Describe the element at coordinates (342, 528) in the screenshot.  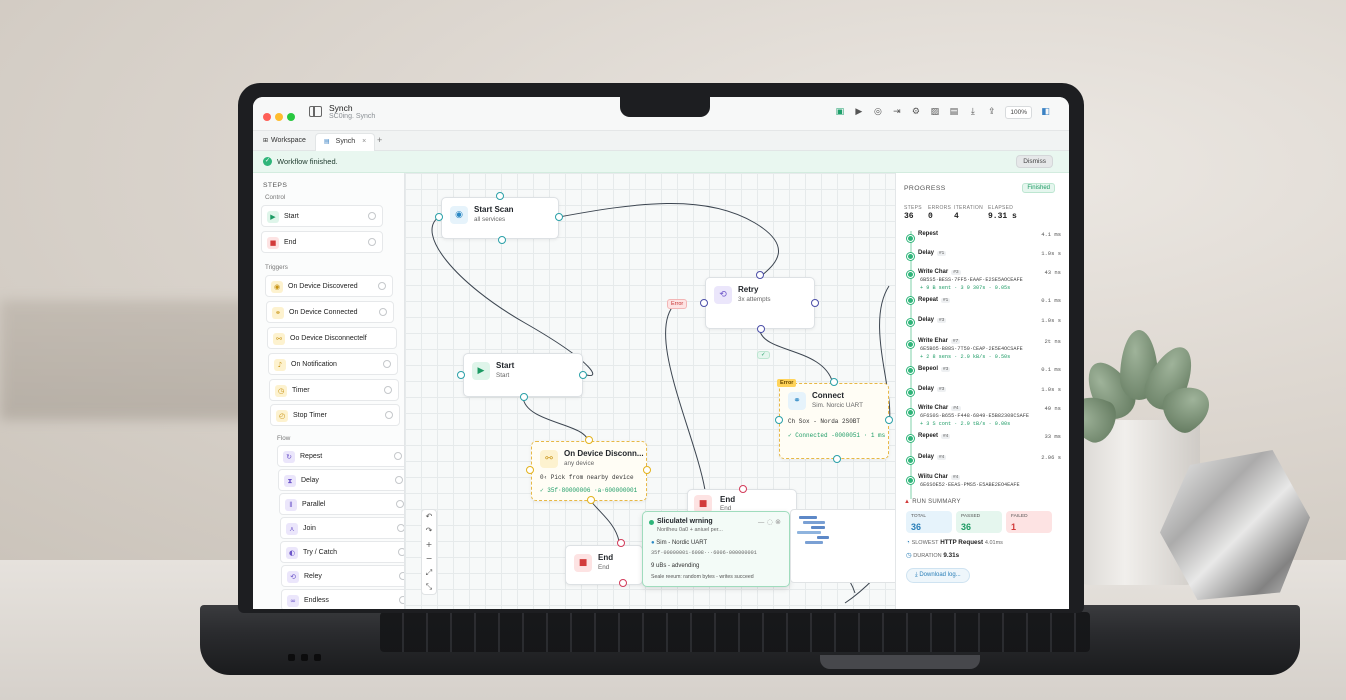
I see `step-join: ⋏ Join` at that location.